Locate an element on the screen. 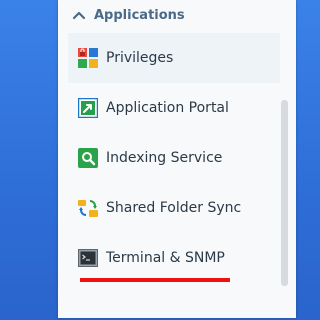 The height and width of the screenshot is (320, 320). sidebar-item-application-portal: Application Portal is located at coordinates (174, 108).